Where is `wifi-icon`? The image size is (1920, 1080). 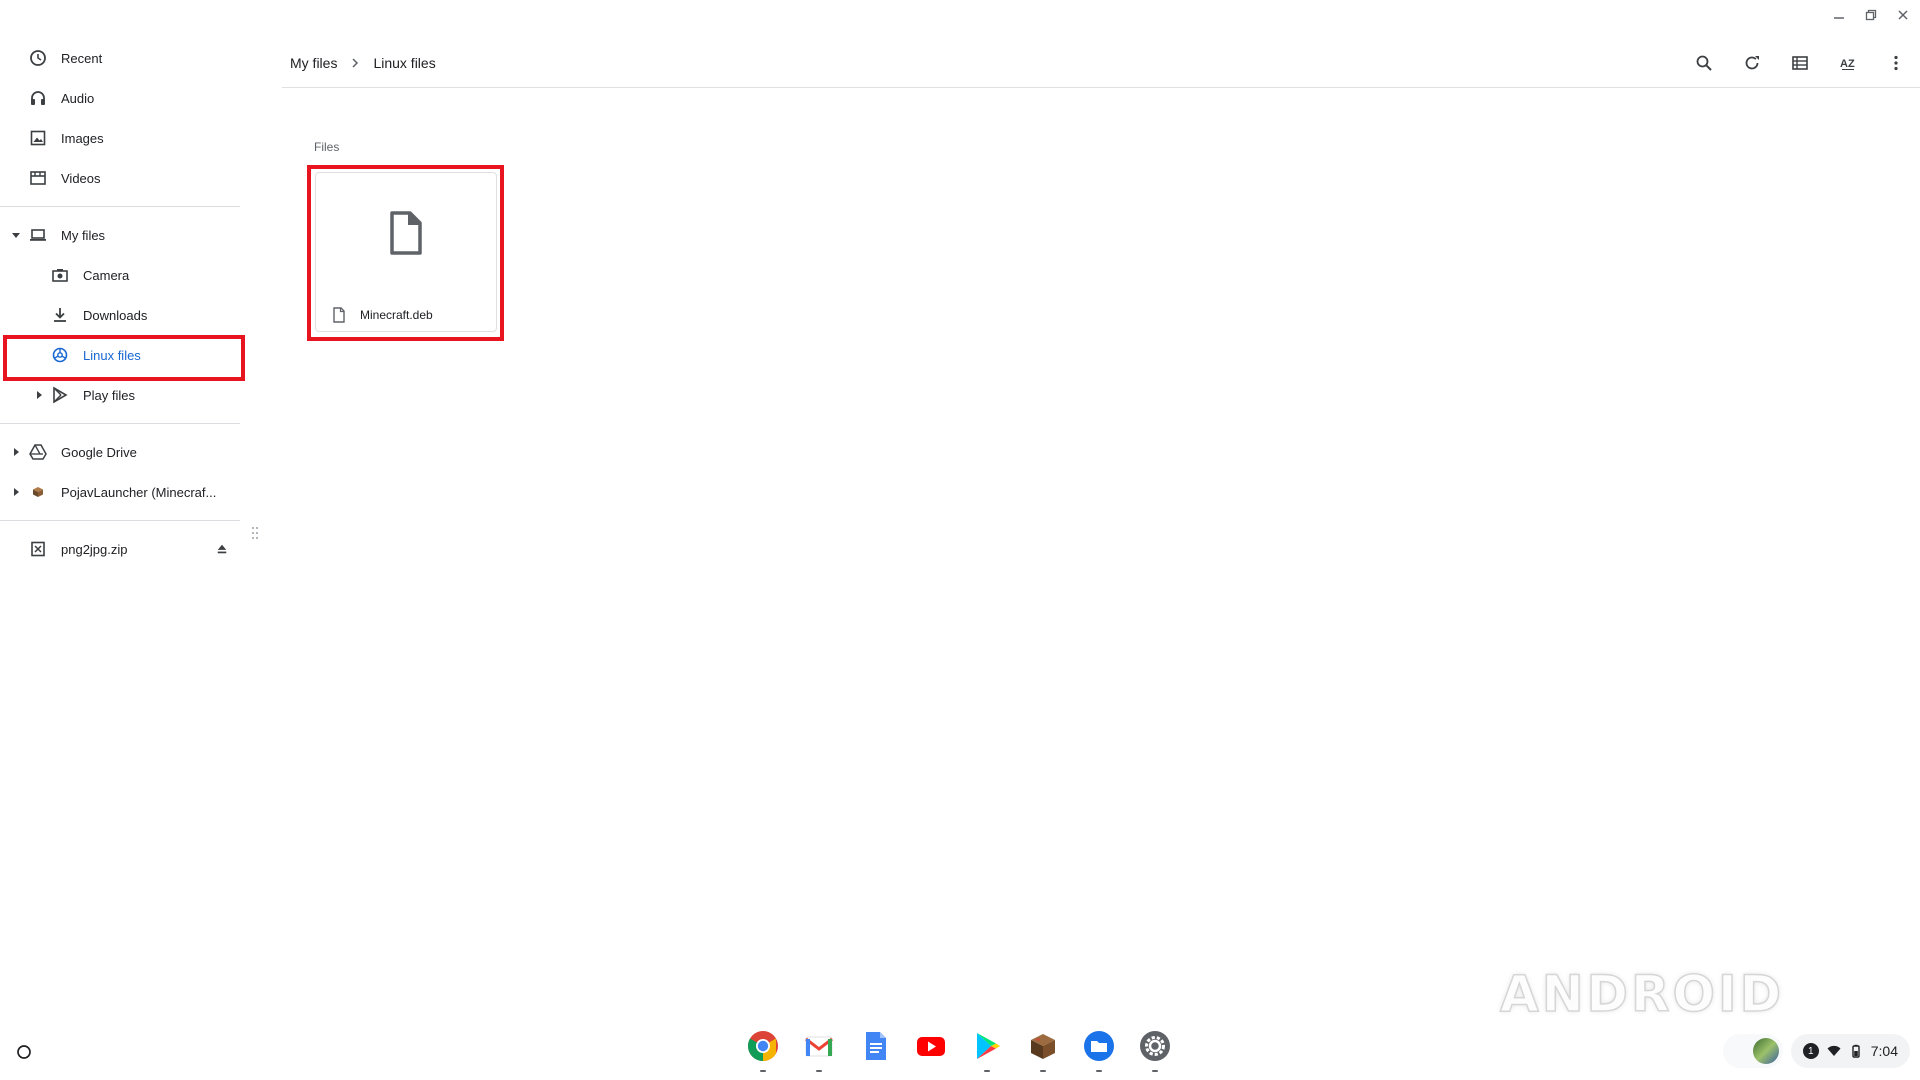 wifi-icon is located at coordinates (1834, 1050).